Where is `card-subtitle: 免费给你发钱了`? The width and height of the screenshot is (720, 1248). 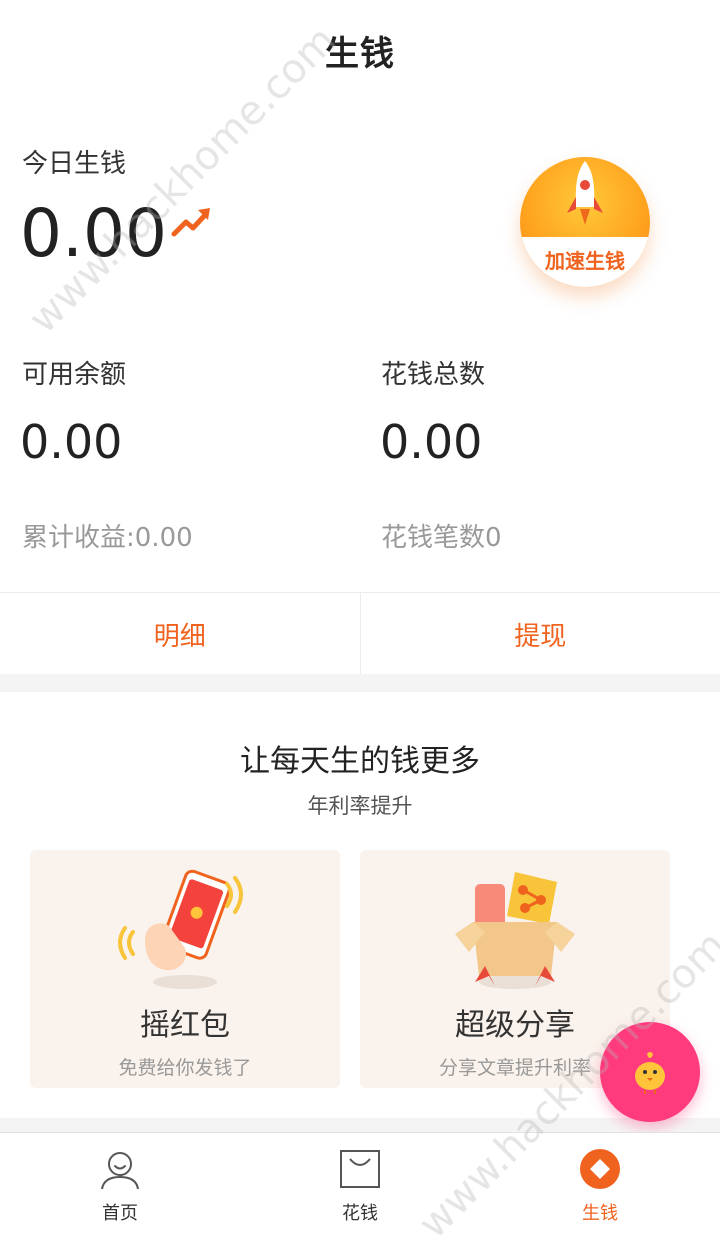
card-subtitle: 免费给你发钱了 is located at coordinates (185, 1066).